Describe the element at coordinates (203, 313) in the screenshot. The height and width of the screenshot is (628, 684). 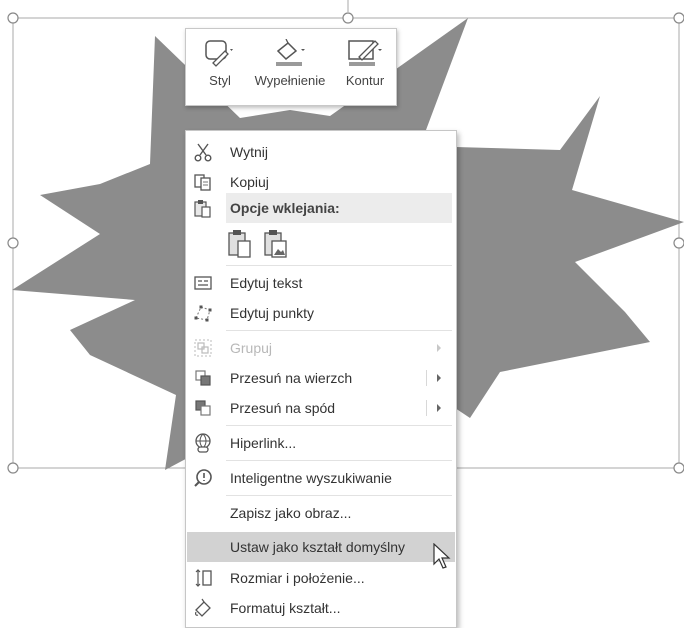
I see `edit-points-icon` at that location.